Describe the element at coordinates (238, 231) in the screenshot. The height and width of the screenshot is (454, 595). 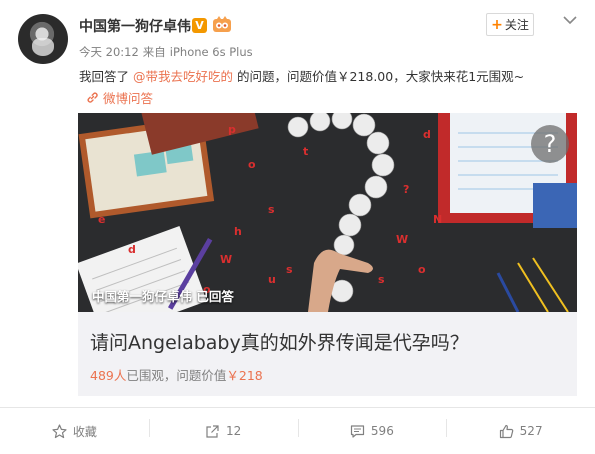
I see `svg-text: h` at that location.